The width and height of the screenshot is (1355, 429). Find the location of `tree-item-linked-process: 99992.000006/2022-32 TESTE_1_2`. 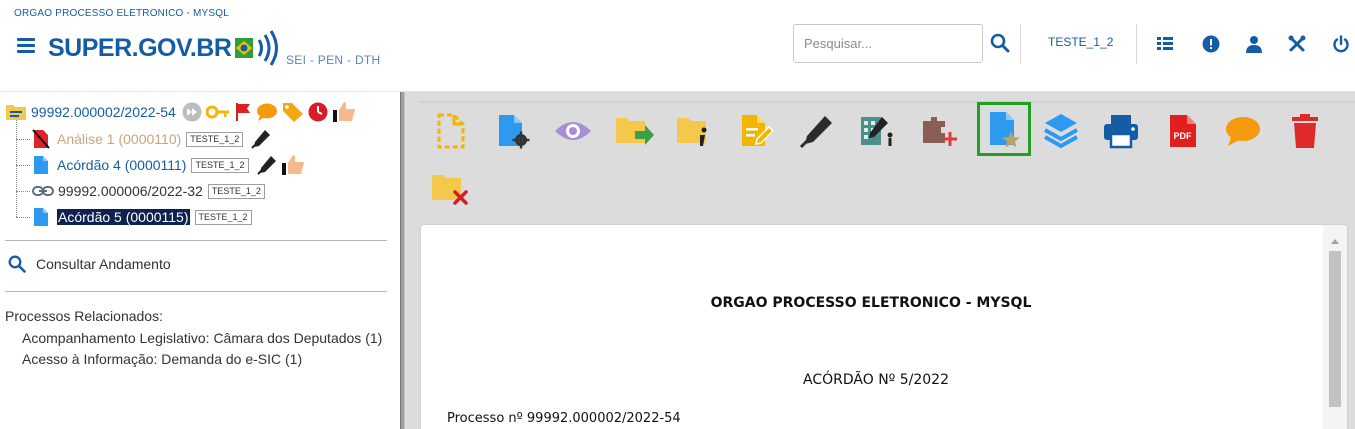

tree-item-linked-process: 99992.000006/2022-32 TESTE_1_2 is located at coordinates (148, 191).